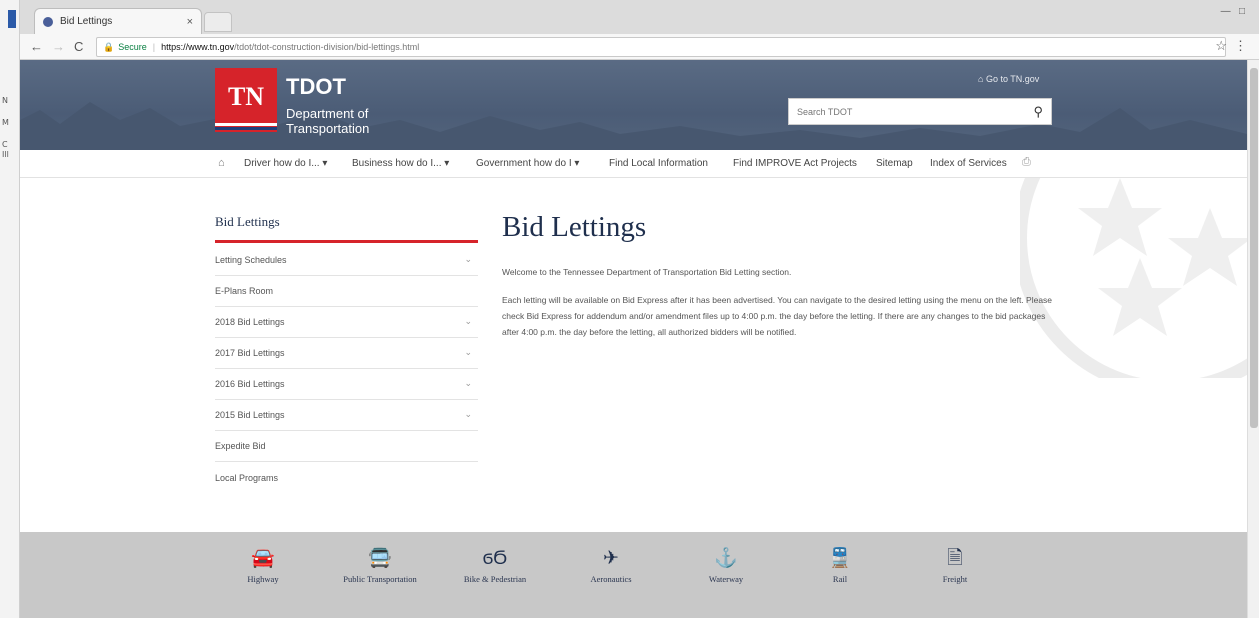  Describe the element at coordinates (316, 87) in the screenshot. I see `logo-title: TDOT` at that location.